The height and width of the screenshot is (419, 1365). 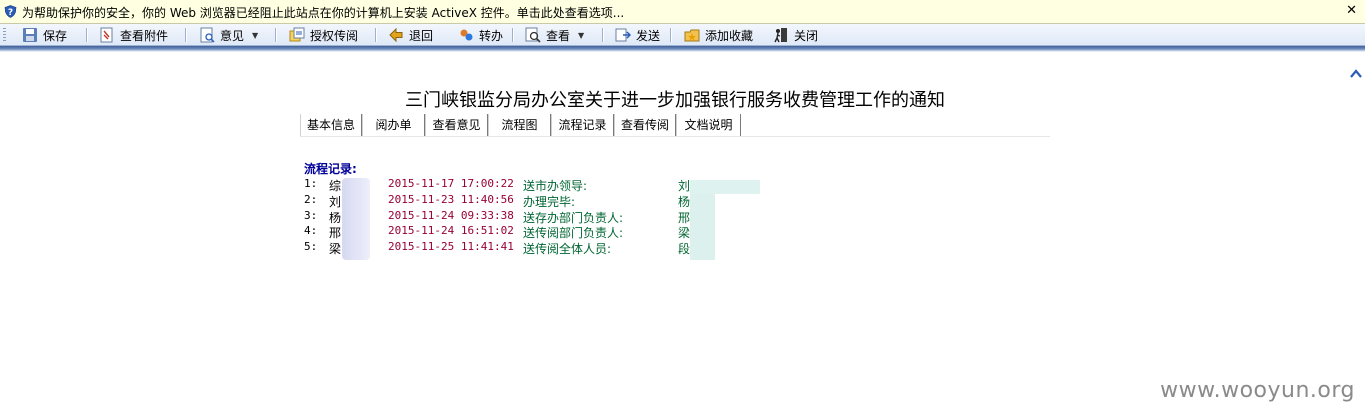 I want to click on record-recipient: 段, so click(x=684, y=249).